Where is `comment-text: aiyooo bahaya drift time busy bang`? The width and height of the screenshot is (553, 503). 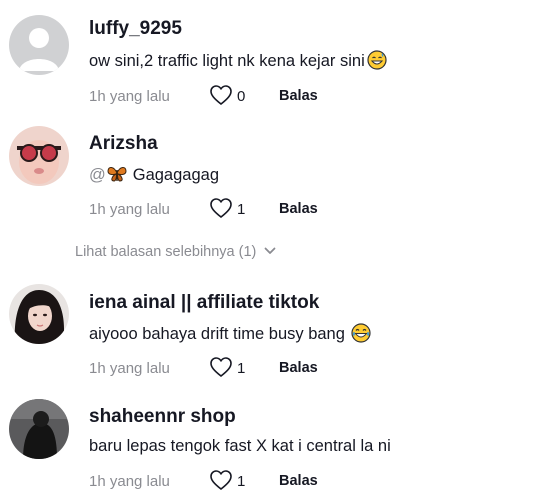
comment-text: aiyooo bahaya drift time busy bang is located at coordinates (230, 333).